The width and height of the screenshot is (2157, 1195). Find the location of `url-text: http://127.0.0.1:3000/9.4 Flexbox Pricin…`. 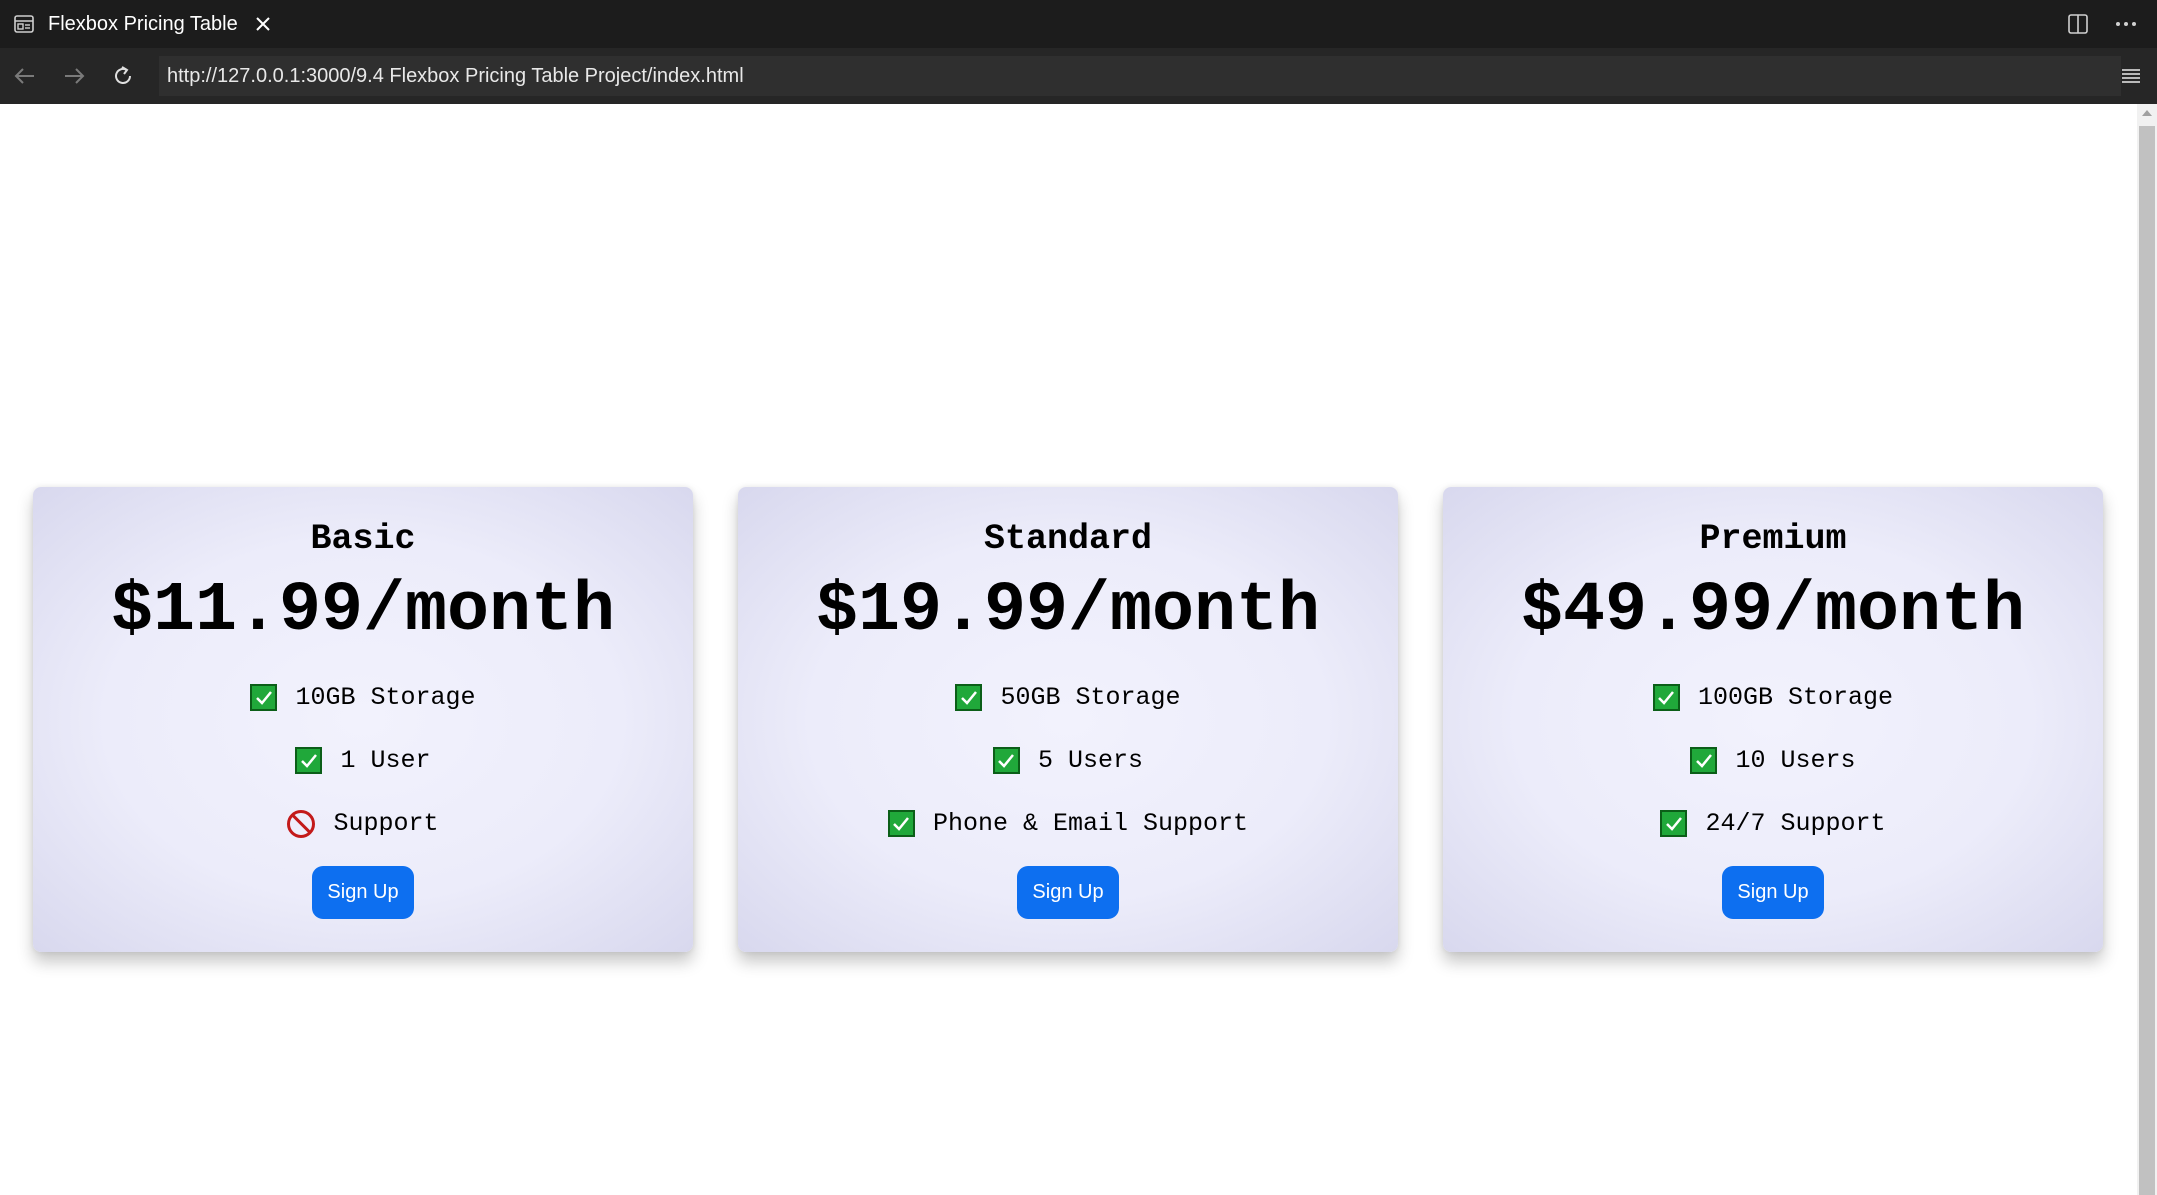

url-text: http://127.0.0.1:3000/9.4 Flexbox Pricin… is located at coordinates (455, 75).